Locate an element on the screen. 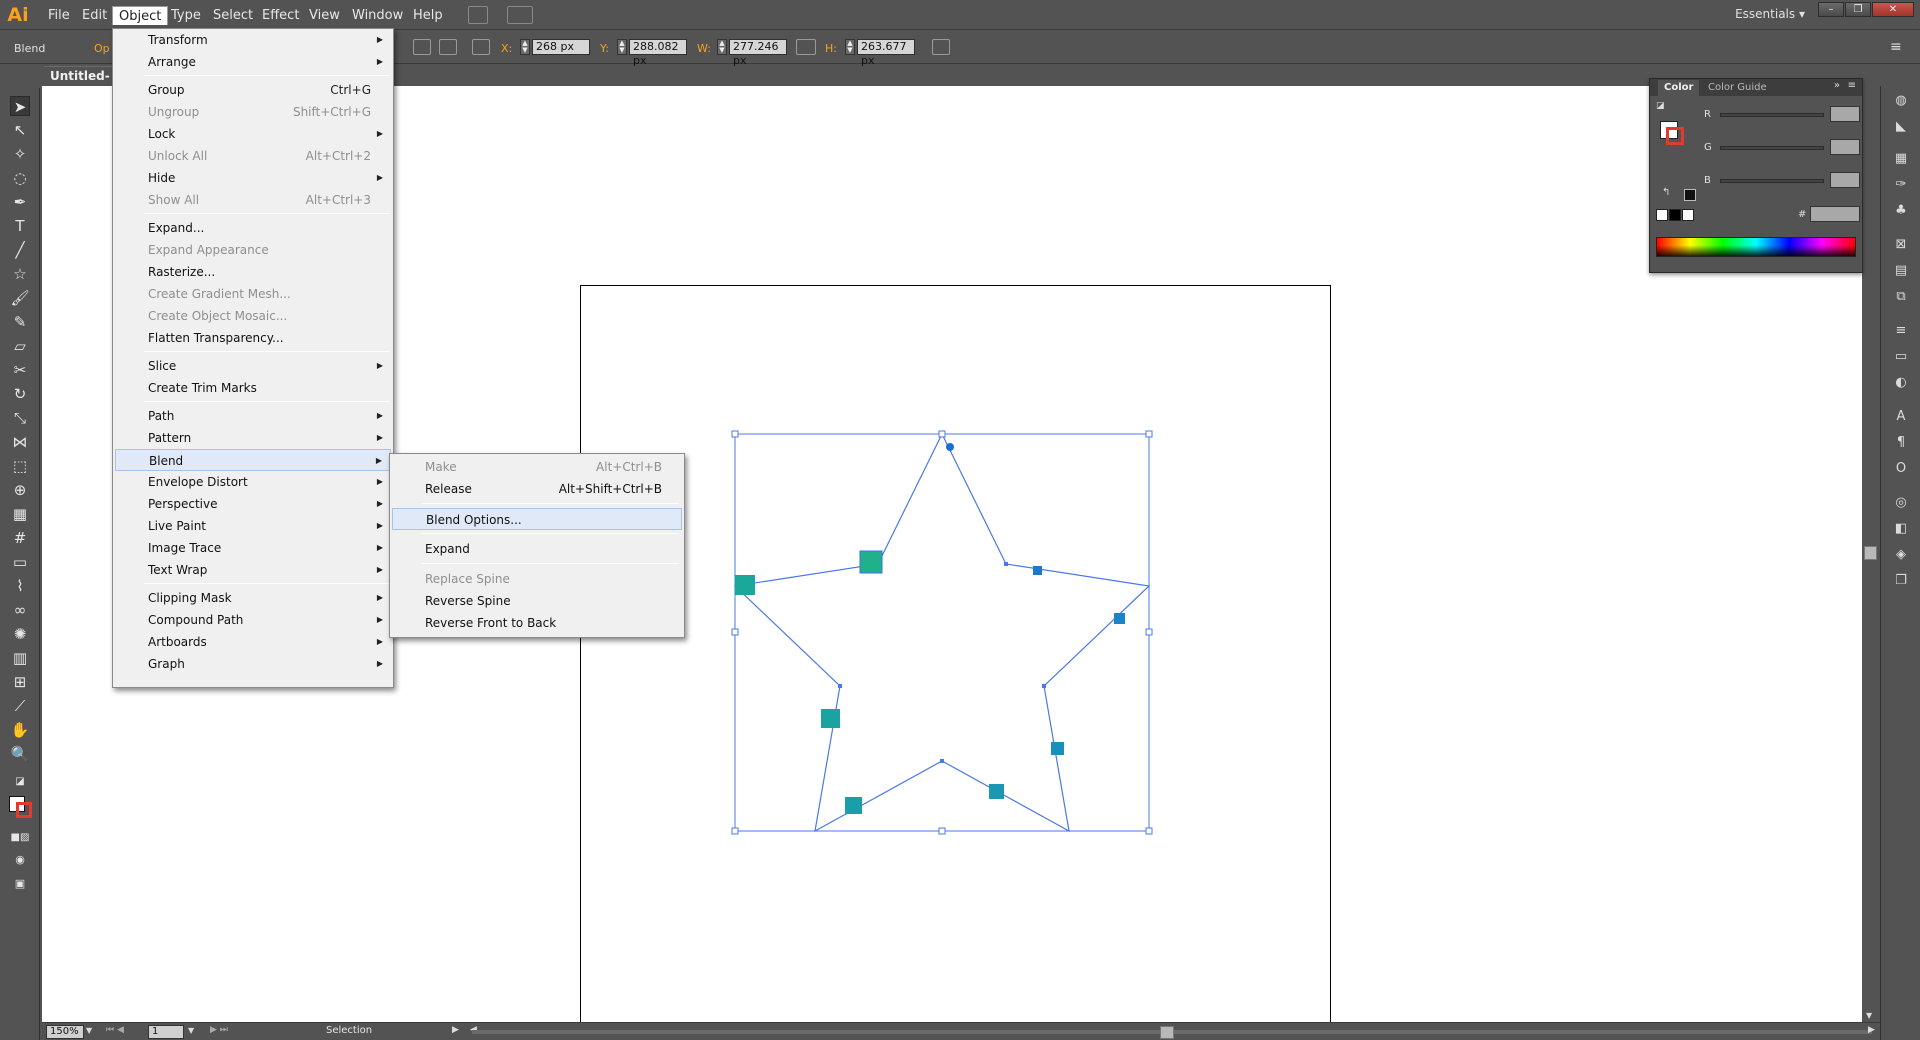  y-field: 288.082 px is located at coordinates (658, 53).